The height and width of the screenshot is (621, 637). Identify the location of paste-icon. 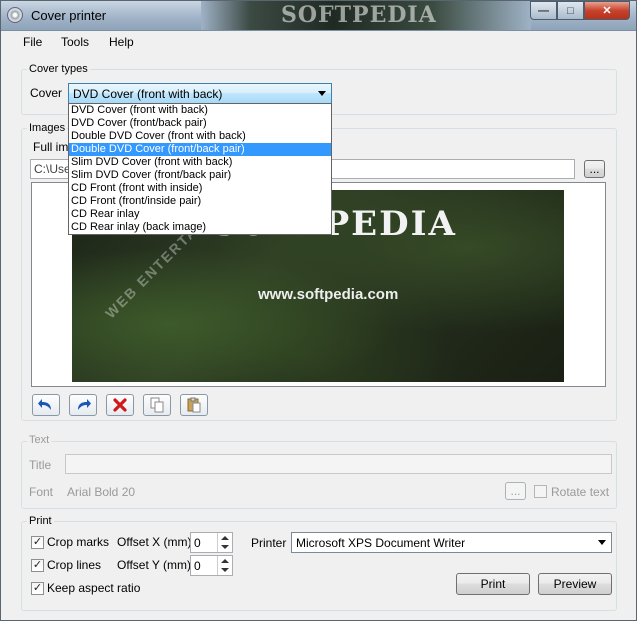
(194, 405).